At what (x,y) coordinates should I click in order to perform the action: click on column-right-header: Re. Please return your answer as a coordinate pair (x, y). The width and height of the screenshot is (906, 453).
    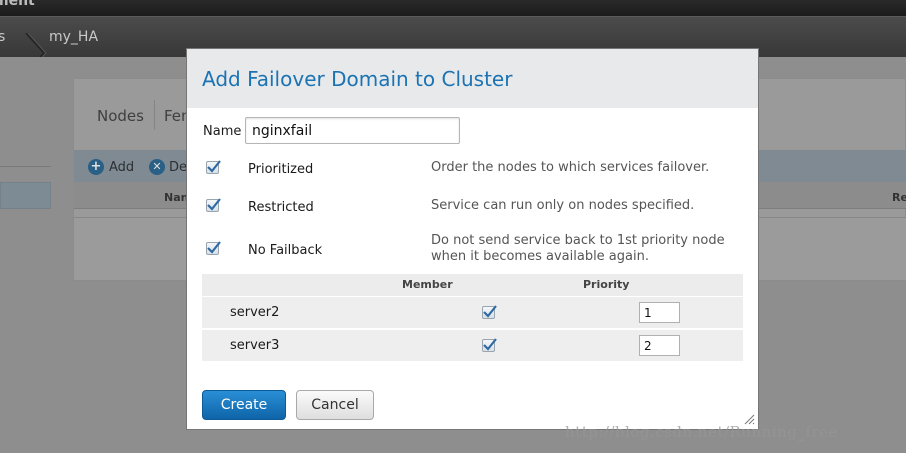
    Looking at the image, I should click on (899, 197).